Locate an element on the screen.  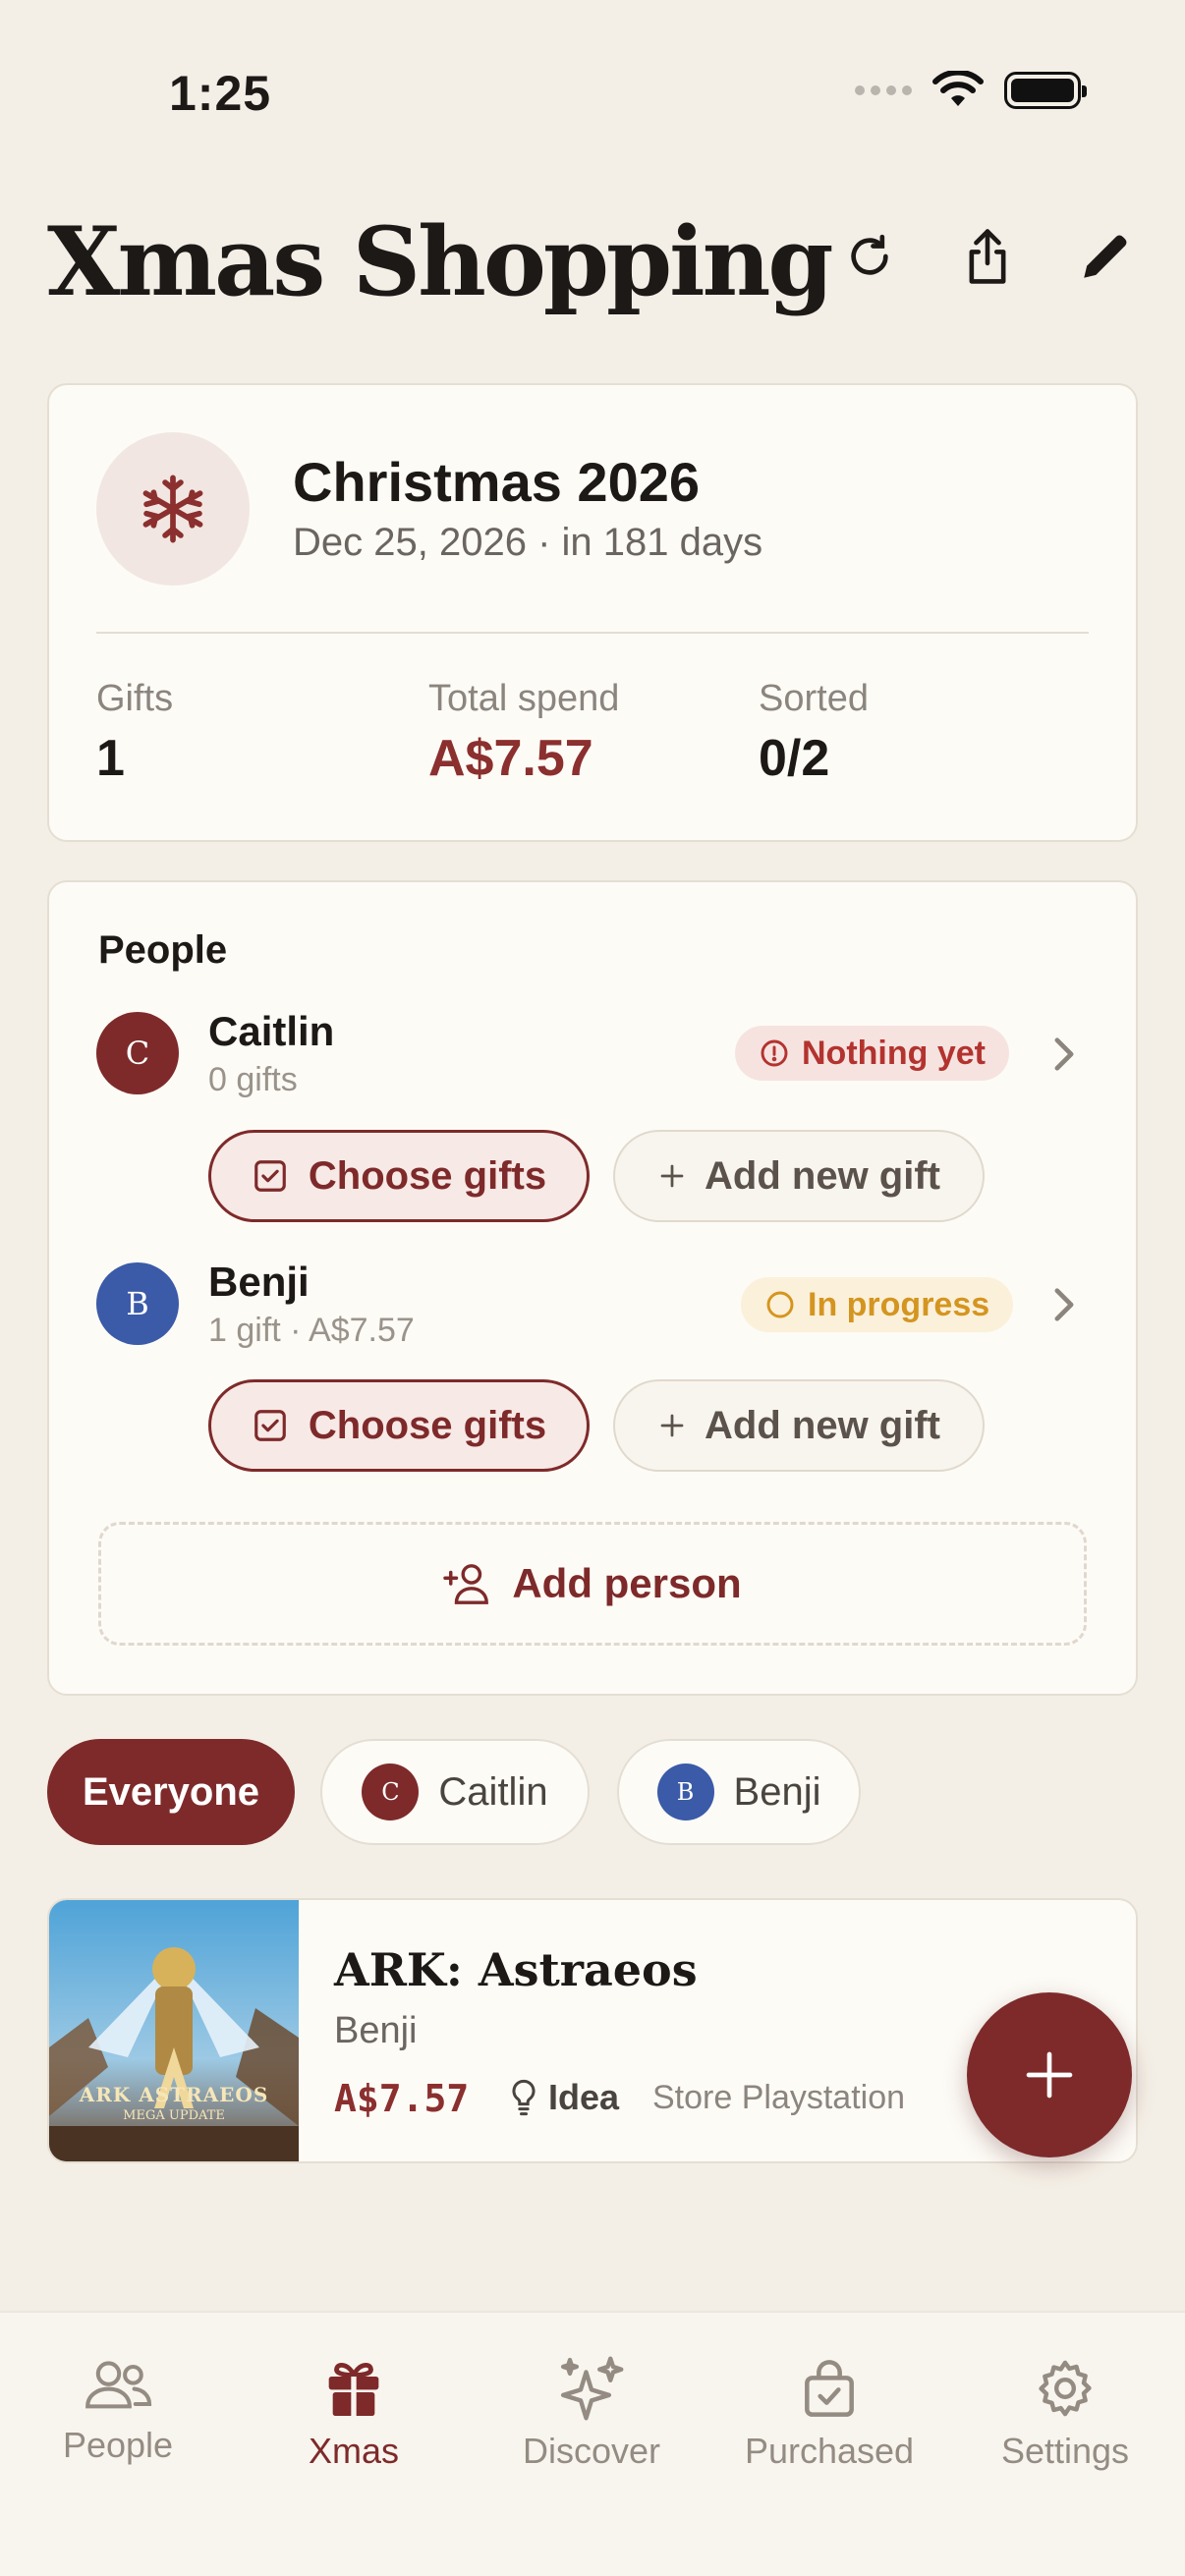
gift-title: ARK: Astraeos is located at coordinates (516, 1969).